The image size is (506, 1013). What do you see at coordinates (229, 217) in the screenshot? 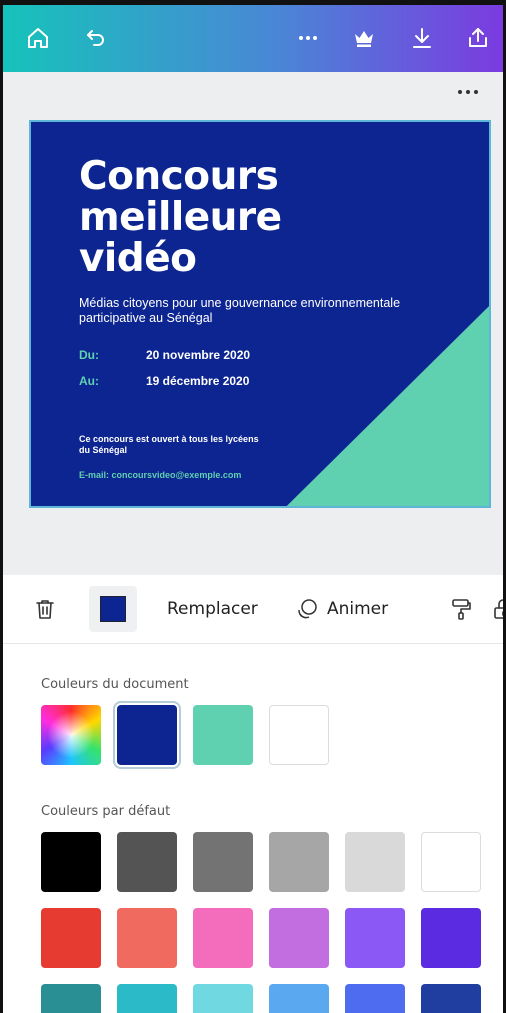
I see `design-title: Concours meilleure vidéo` at bounding box center [229, 217].